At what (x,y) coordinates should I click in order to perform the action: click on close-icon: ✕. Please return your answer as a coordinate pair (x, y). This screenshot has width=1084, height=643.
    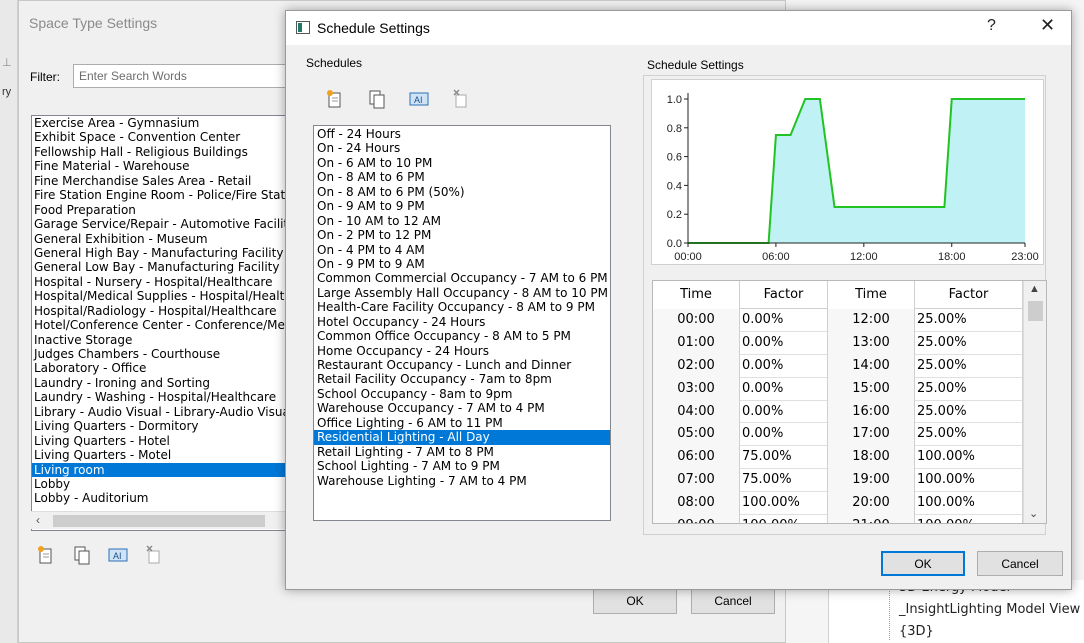
    Looking at the image, I should click on (1047, 25).